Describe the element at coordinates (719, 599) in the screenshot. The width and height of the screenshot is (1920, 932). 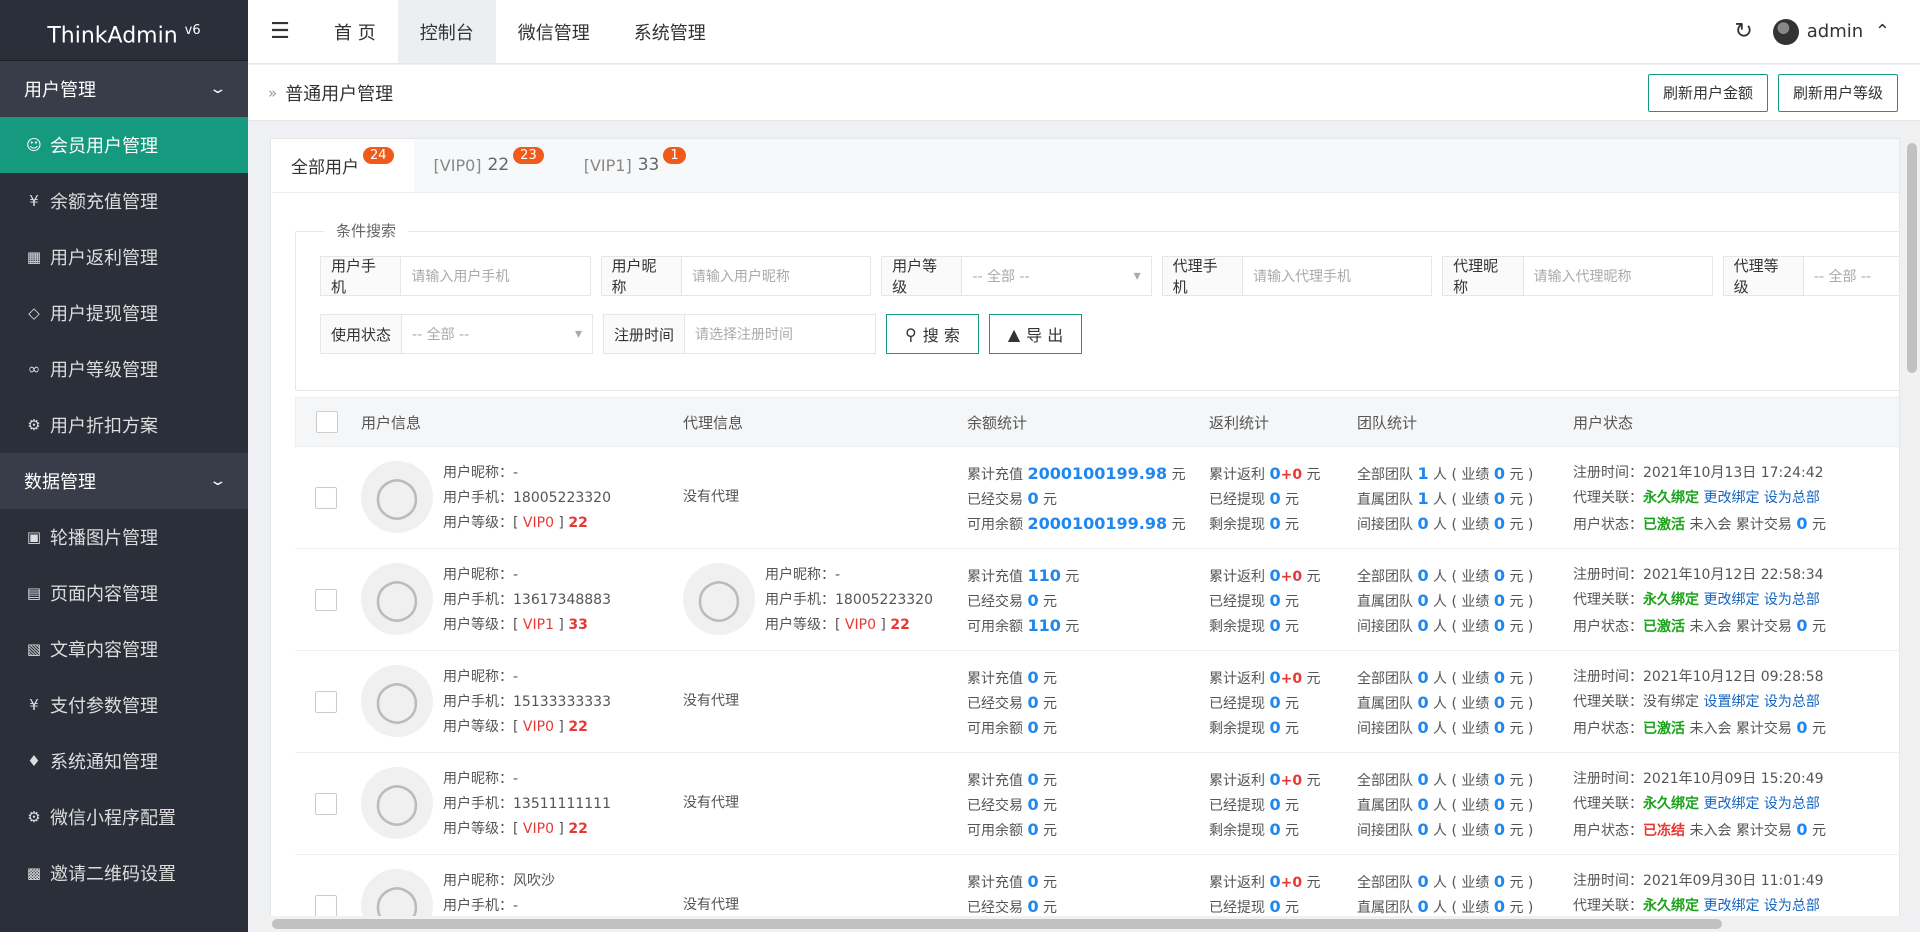
I see `agent-avatar: ◯` at that location.